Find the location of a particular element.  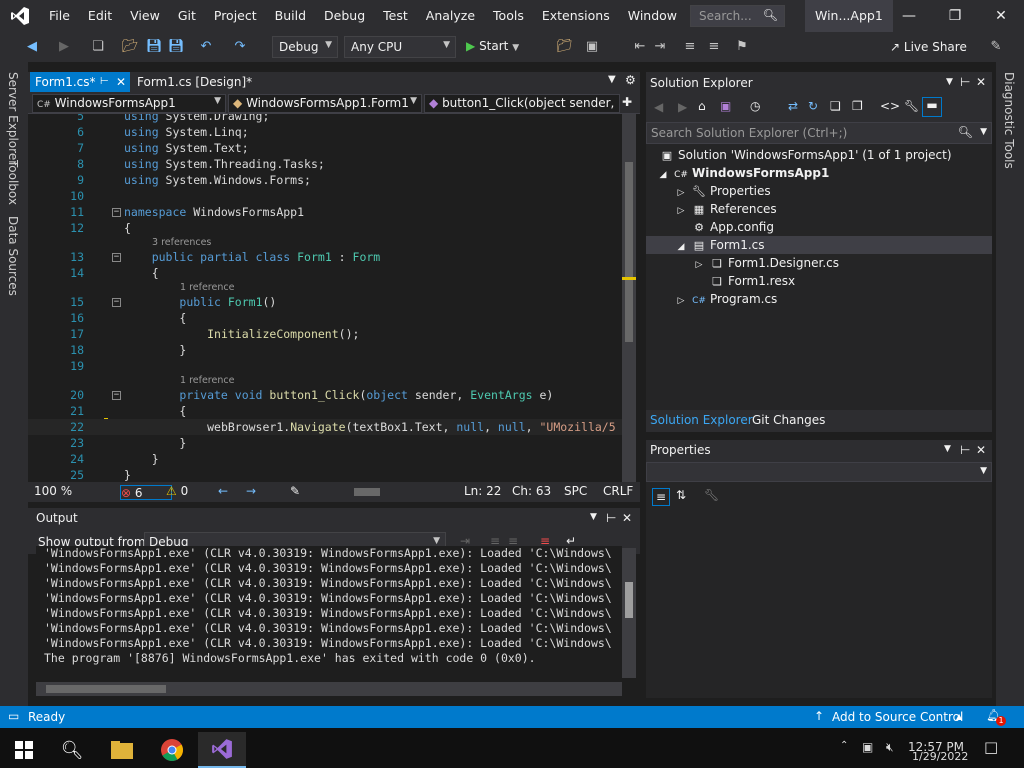

uncomment-icon: ≡ is located at coordinates (714, 47).